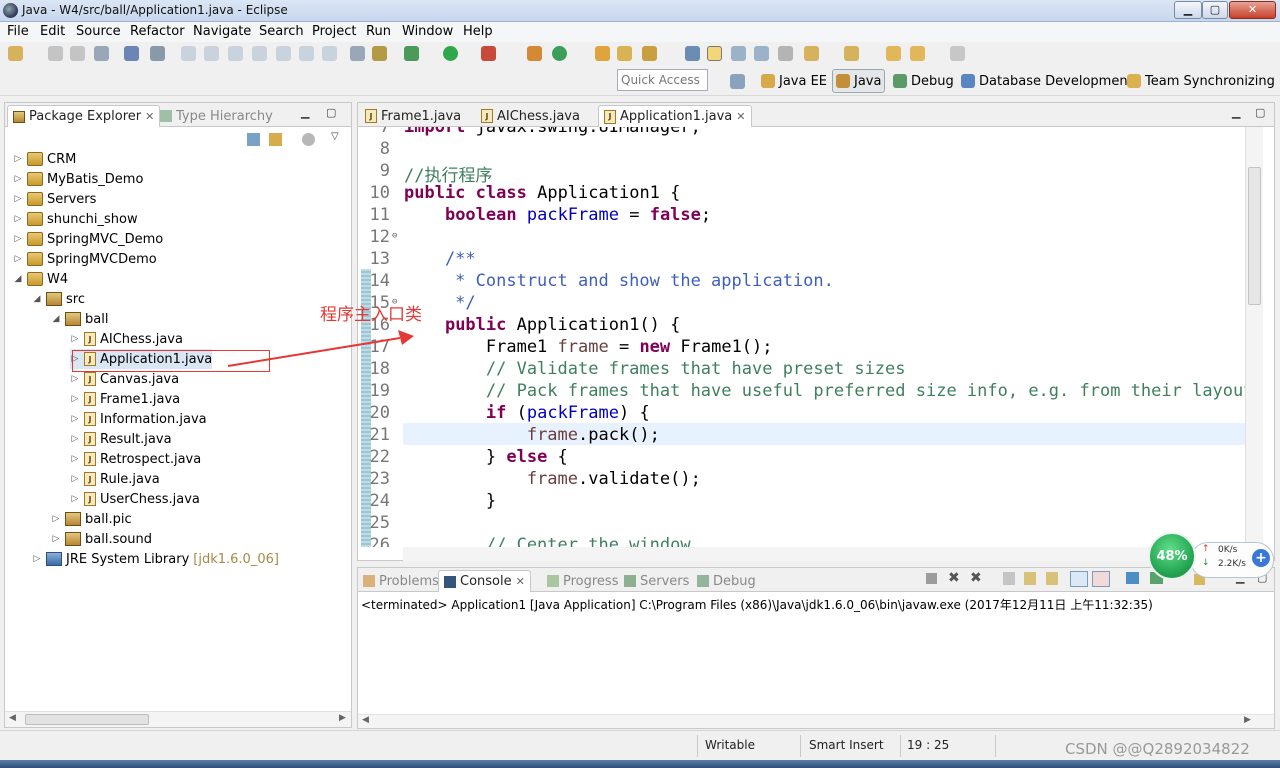 This screenshot has height=768, width=1280. I want to click on new-java-project-icon, so click(534, 53).